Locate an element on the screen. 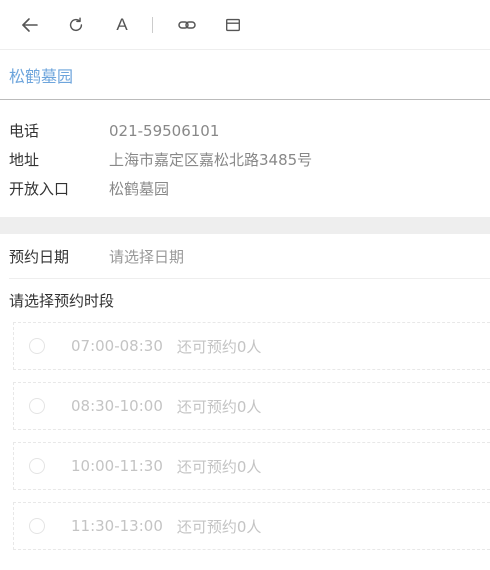 The height and width of the screenshot is (570, 490). date-label: 预约日期 is located at coordinates (39, 256).